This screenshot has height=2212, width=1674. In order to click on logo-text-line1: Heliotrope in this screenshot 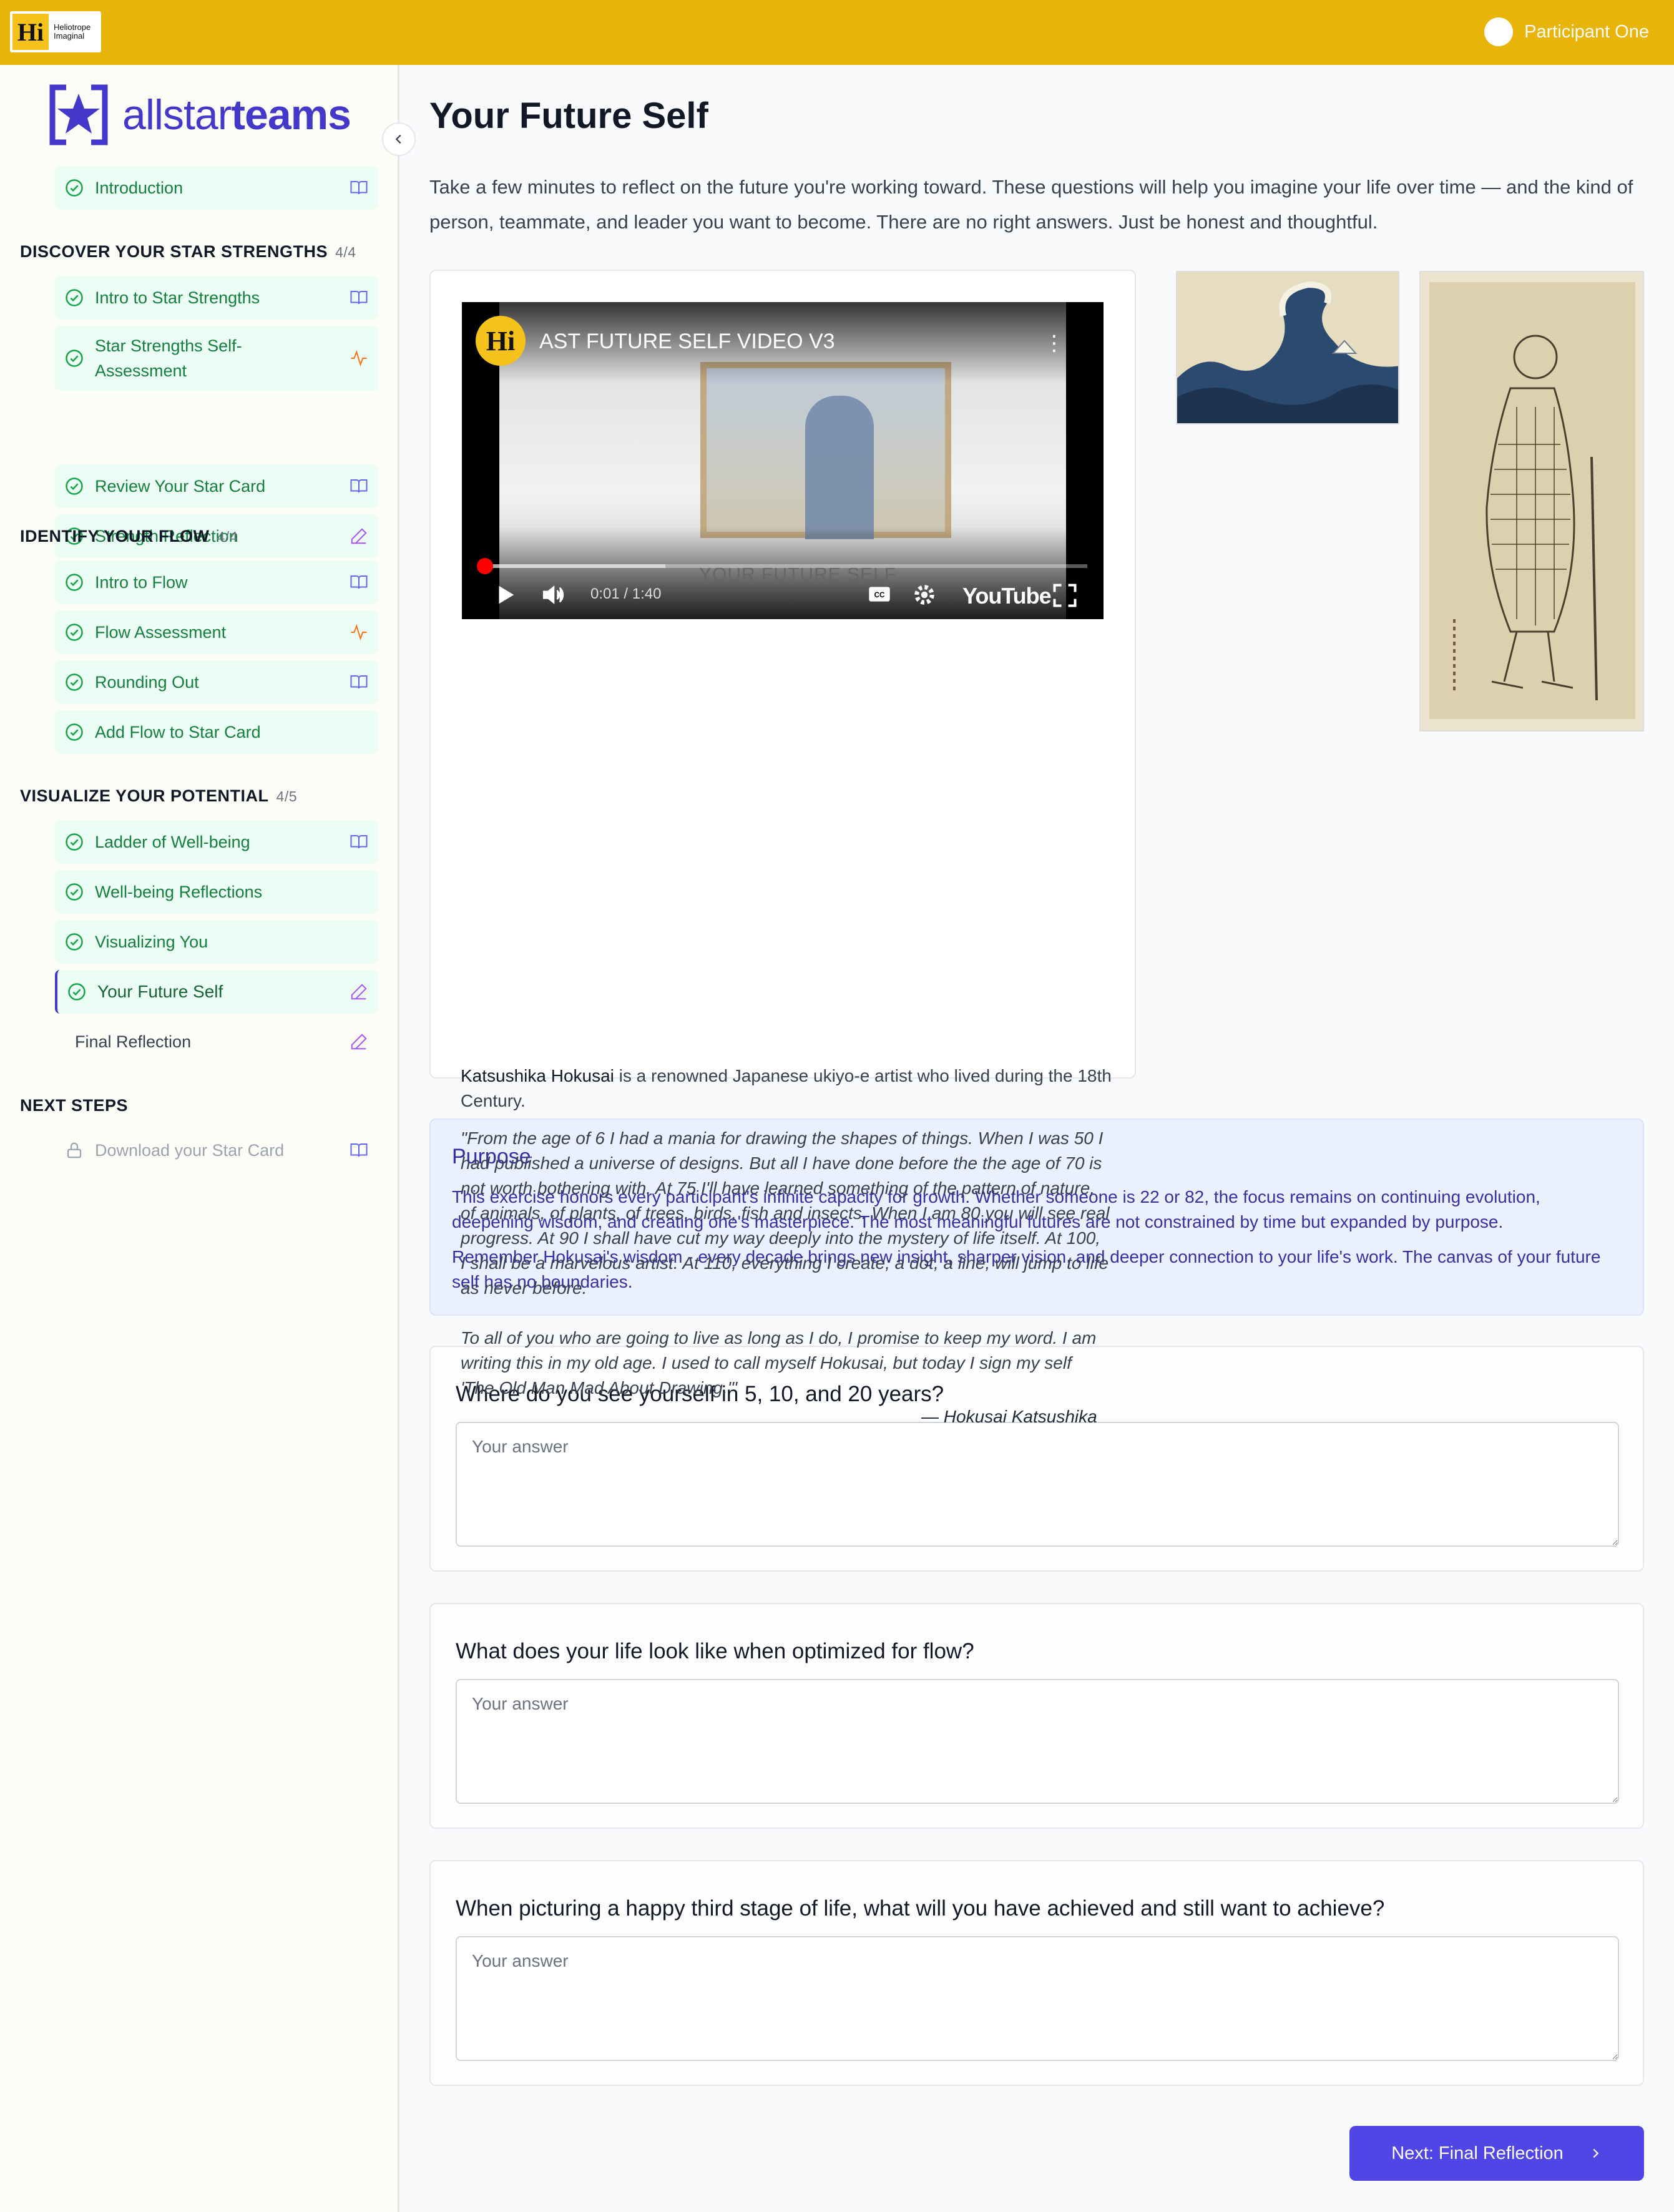, I will do `click(72, 27)`.